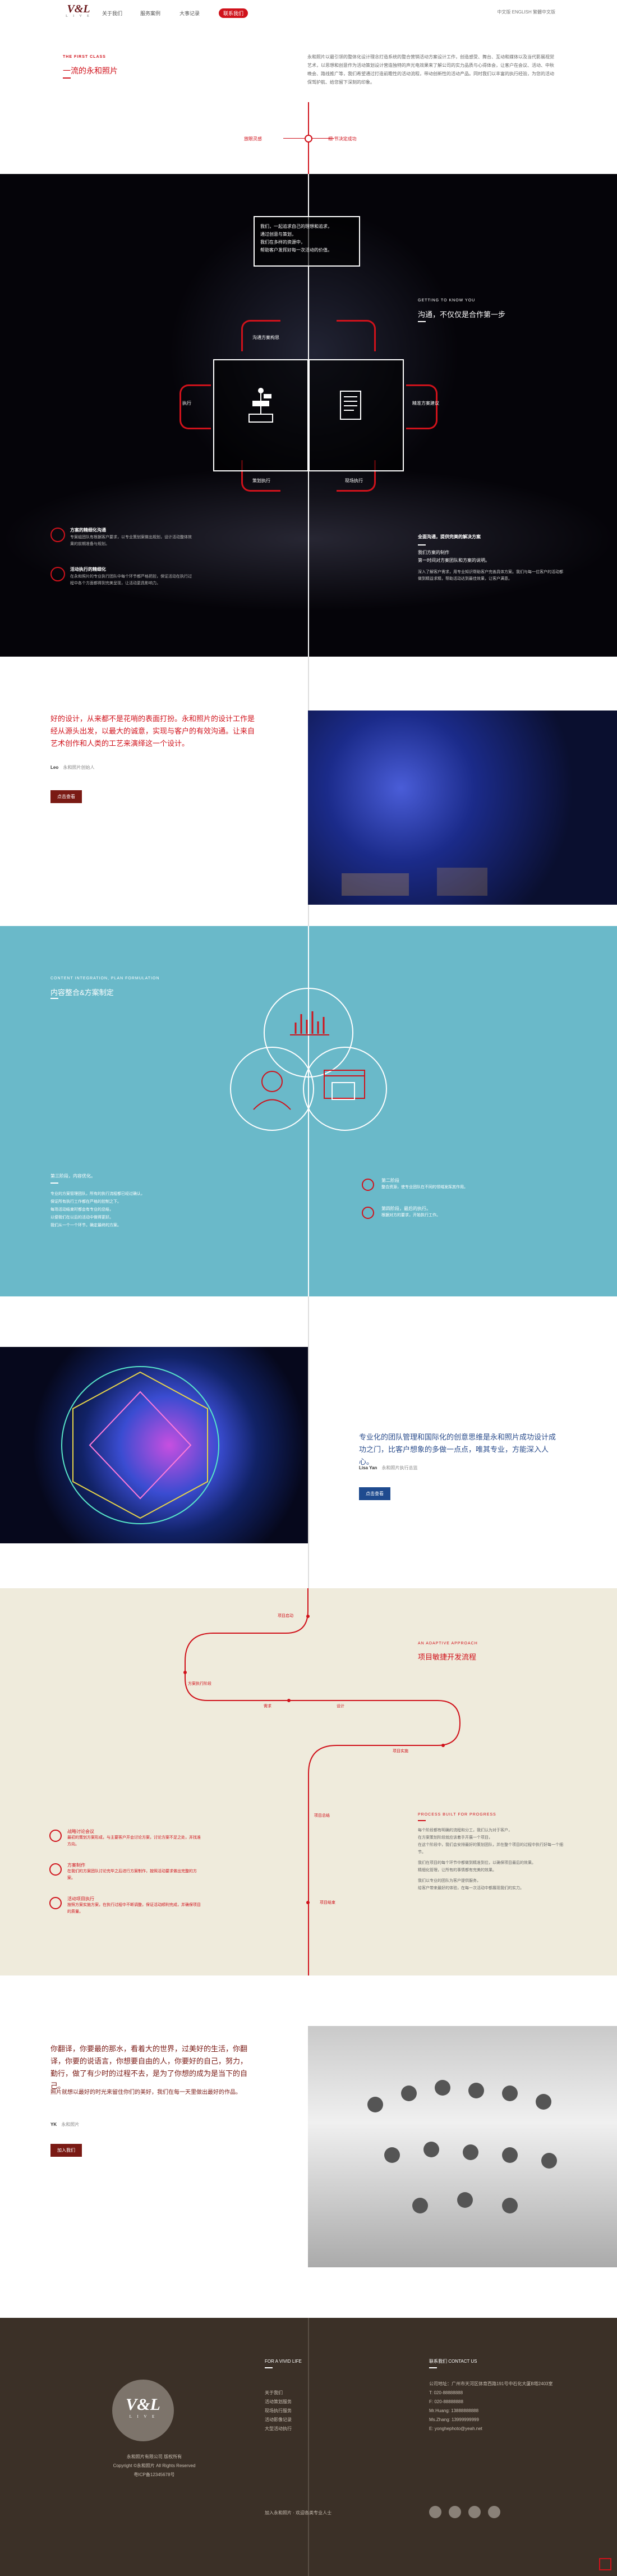  What do you see at coordinates (345, 1089) in the screenshot?
I see `browser-circle` at bounding box center [345, 1089].